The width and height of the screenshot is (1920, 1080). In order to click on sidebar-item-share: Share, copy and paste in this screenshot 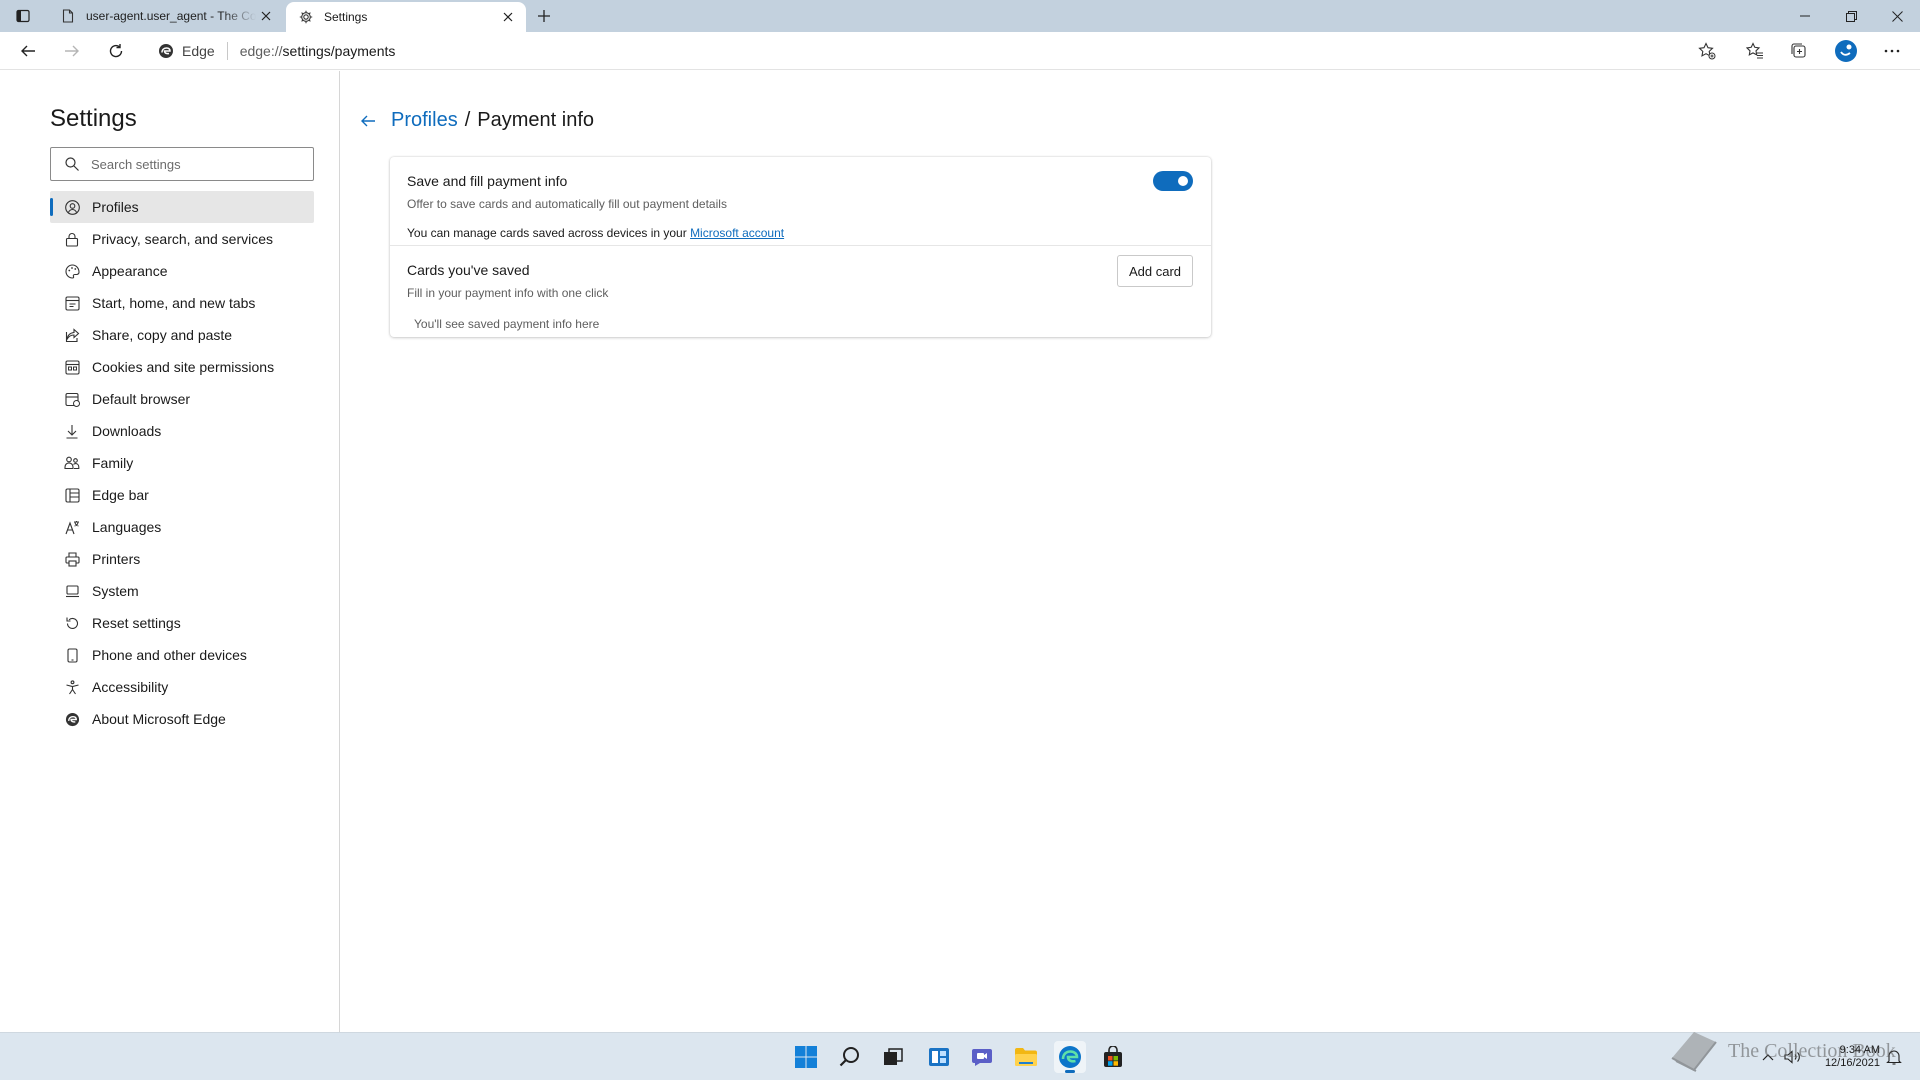, I will do `click(182, 335)`.